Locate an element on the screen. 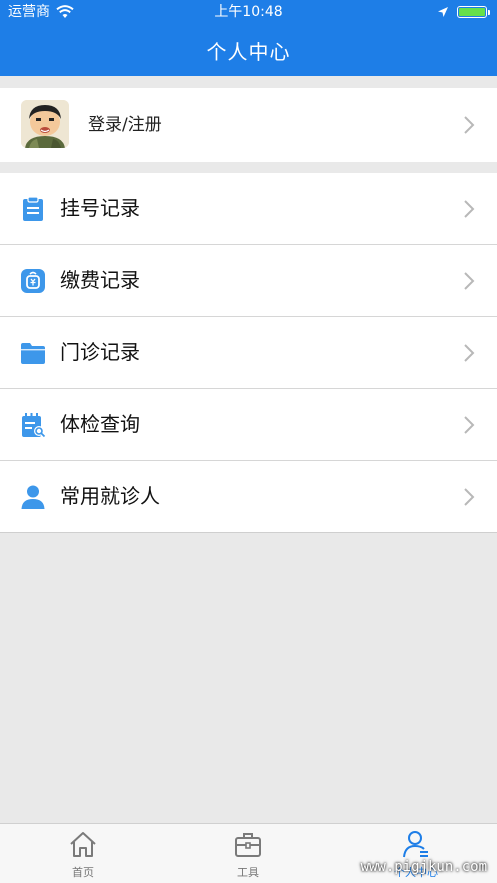 Image resolution: width=497 pixels, height=883 pixels. login-register-row: 登录/注册 is located at coordinates (248, 125).